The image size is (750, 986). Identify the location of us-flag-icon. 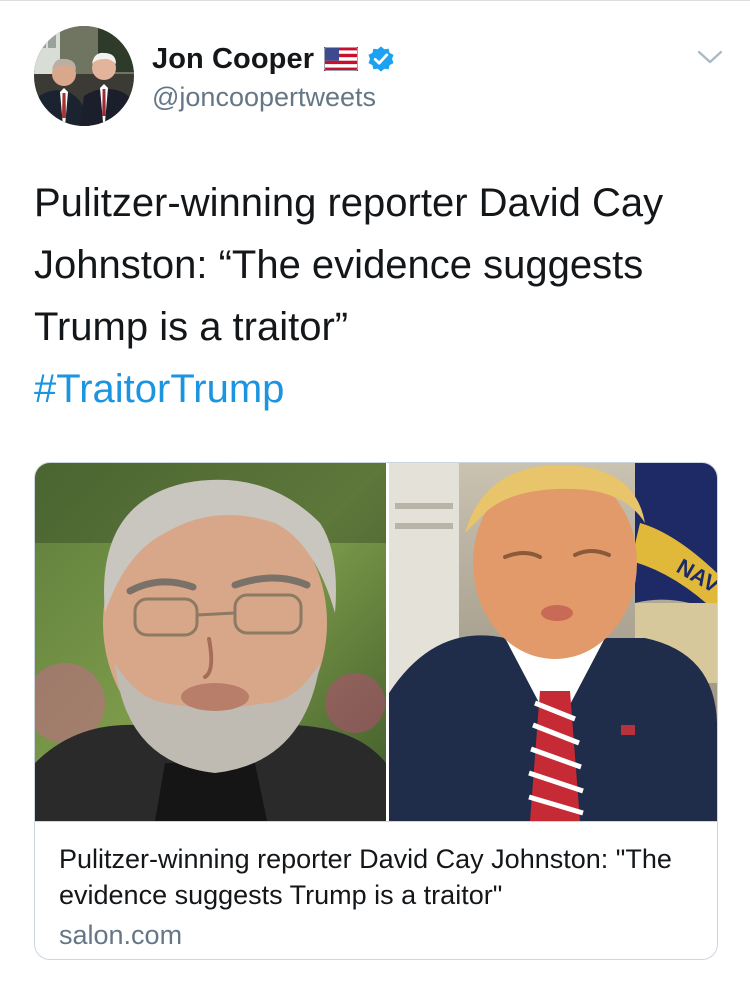
(341, 59).